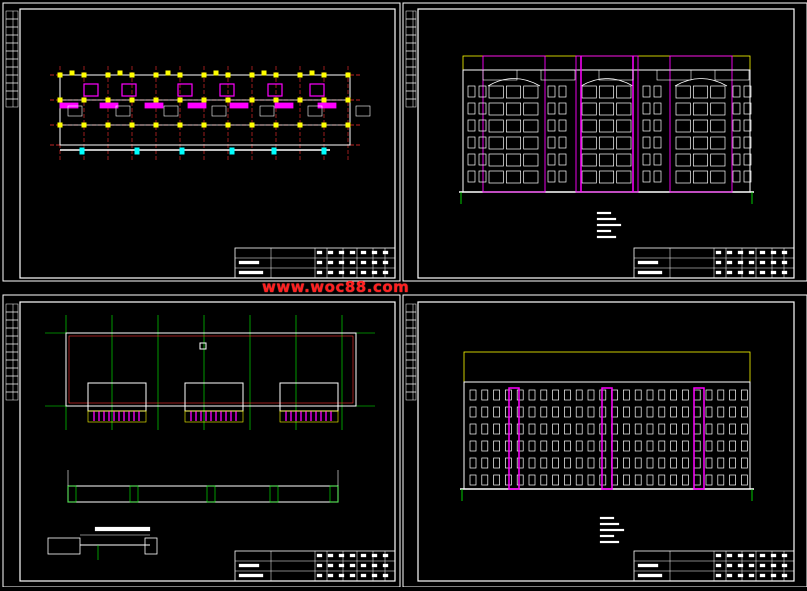 The width and height of the screenshot is (807, 591). What do you see at coordinates (210, 372) in the screenshot?
I see `roof-plan` at bounding box center [210, 372].